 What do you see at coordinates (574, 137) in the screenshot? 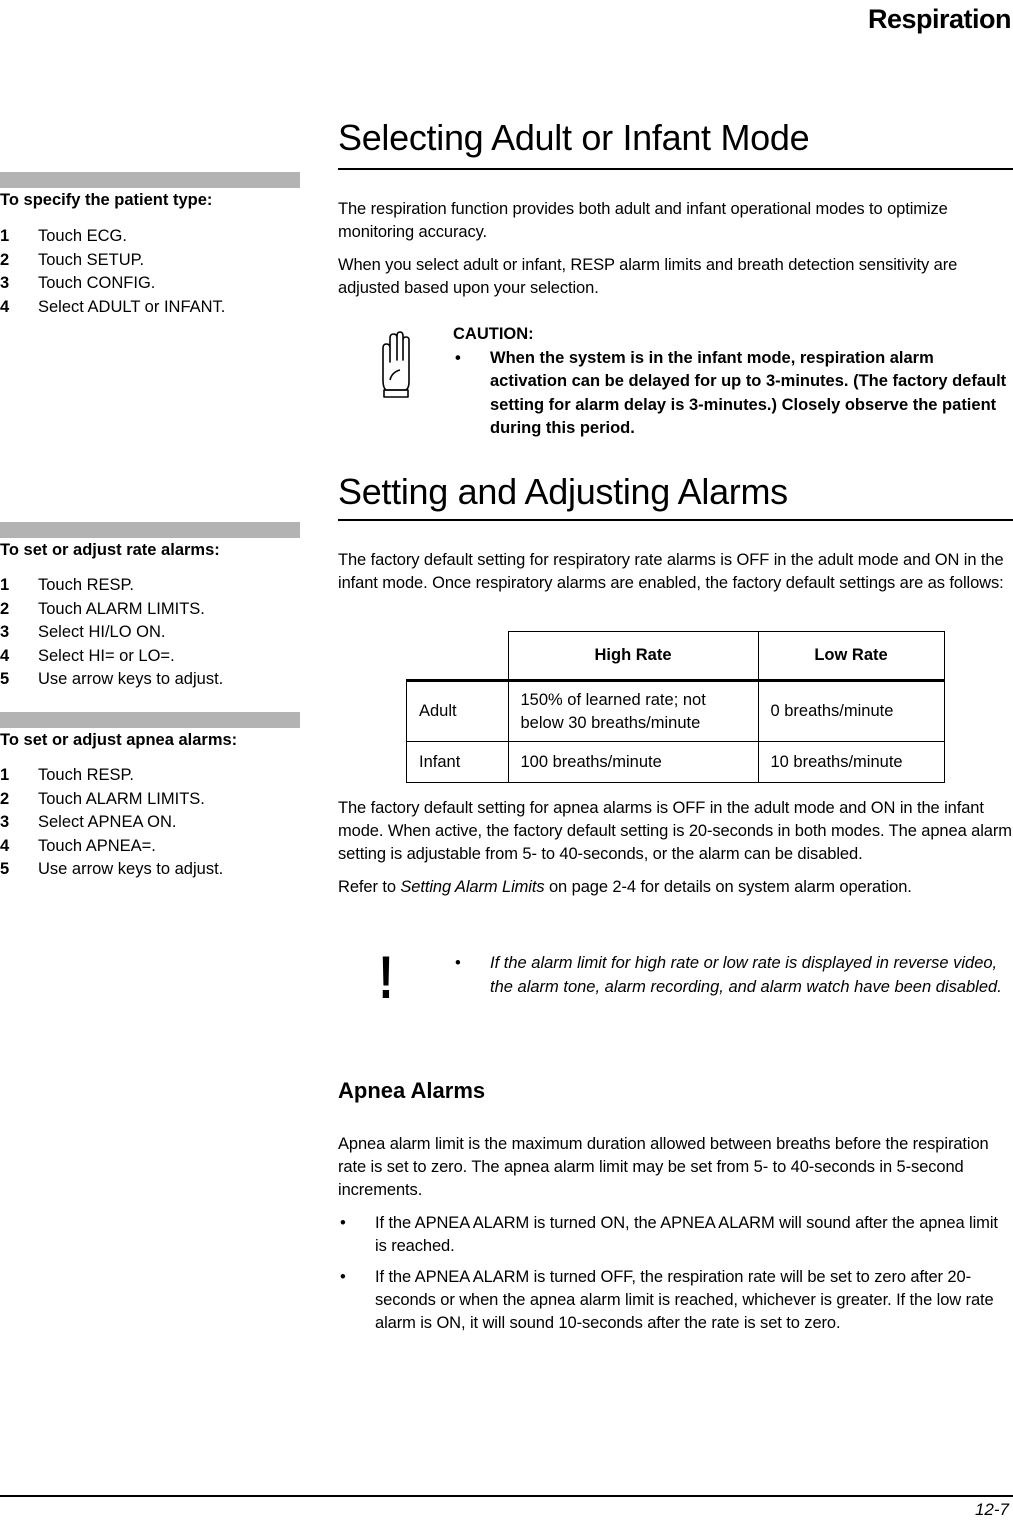
I see `section-heading: Selecting Adult or Infant Mode` at bounding box center [574, 137].